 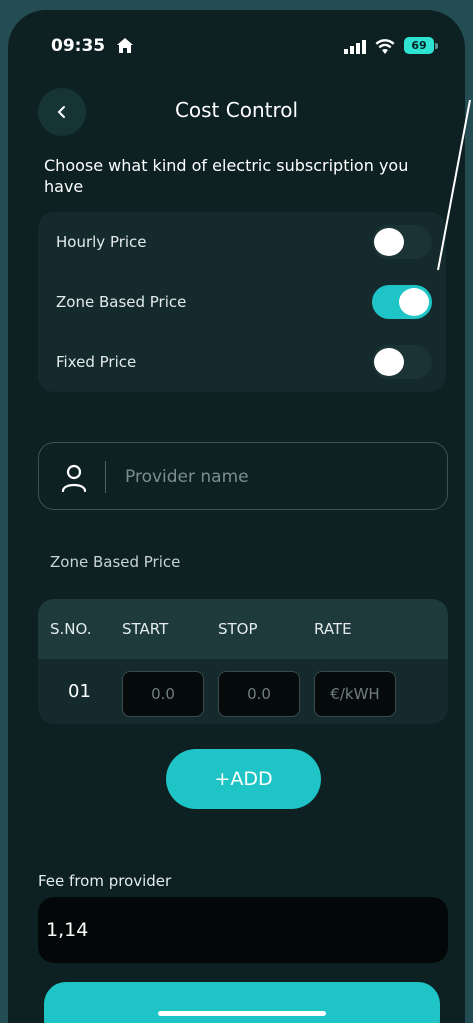 I want to click on header-rate: RATE, so click(x=333, y=629).